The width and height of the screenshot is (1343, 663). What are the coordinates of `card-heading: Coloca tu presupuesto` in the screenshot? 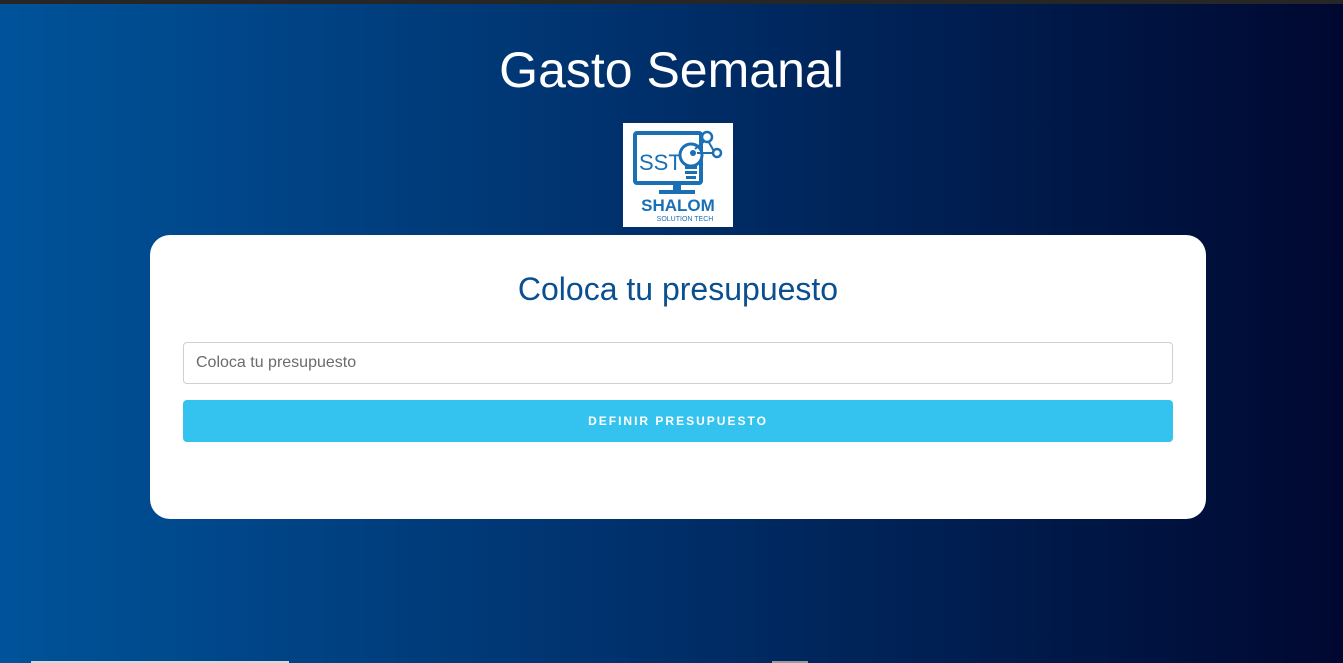 It's located at (678, 289).